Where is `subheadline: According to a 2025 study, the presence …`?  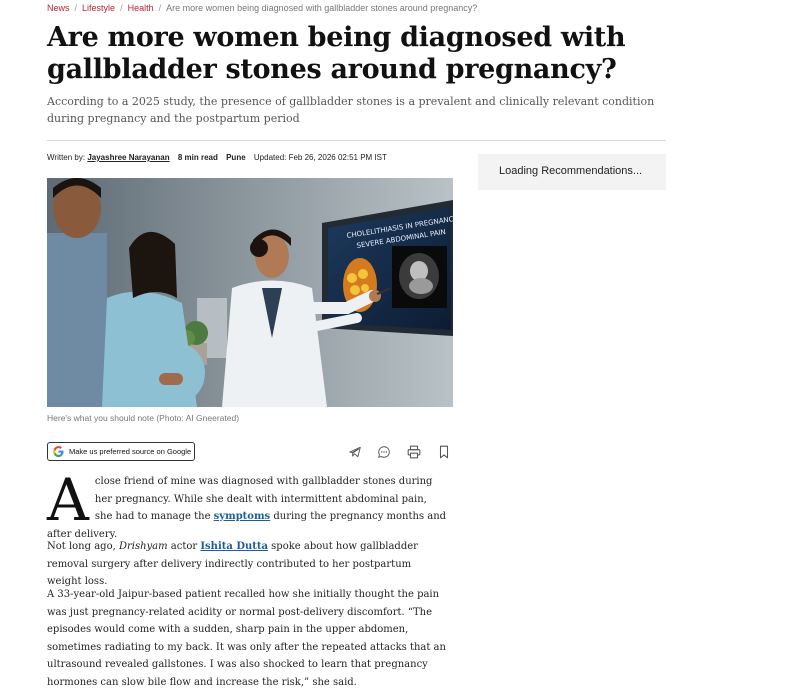
subheadline: According to a 2025 study, the presence … is located at coordinates (351, 110).